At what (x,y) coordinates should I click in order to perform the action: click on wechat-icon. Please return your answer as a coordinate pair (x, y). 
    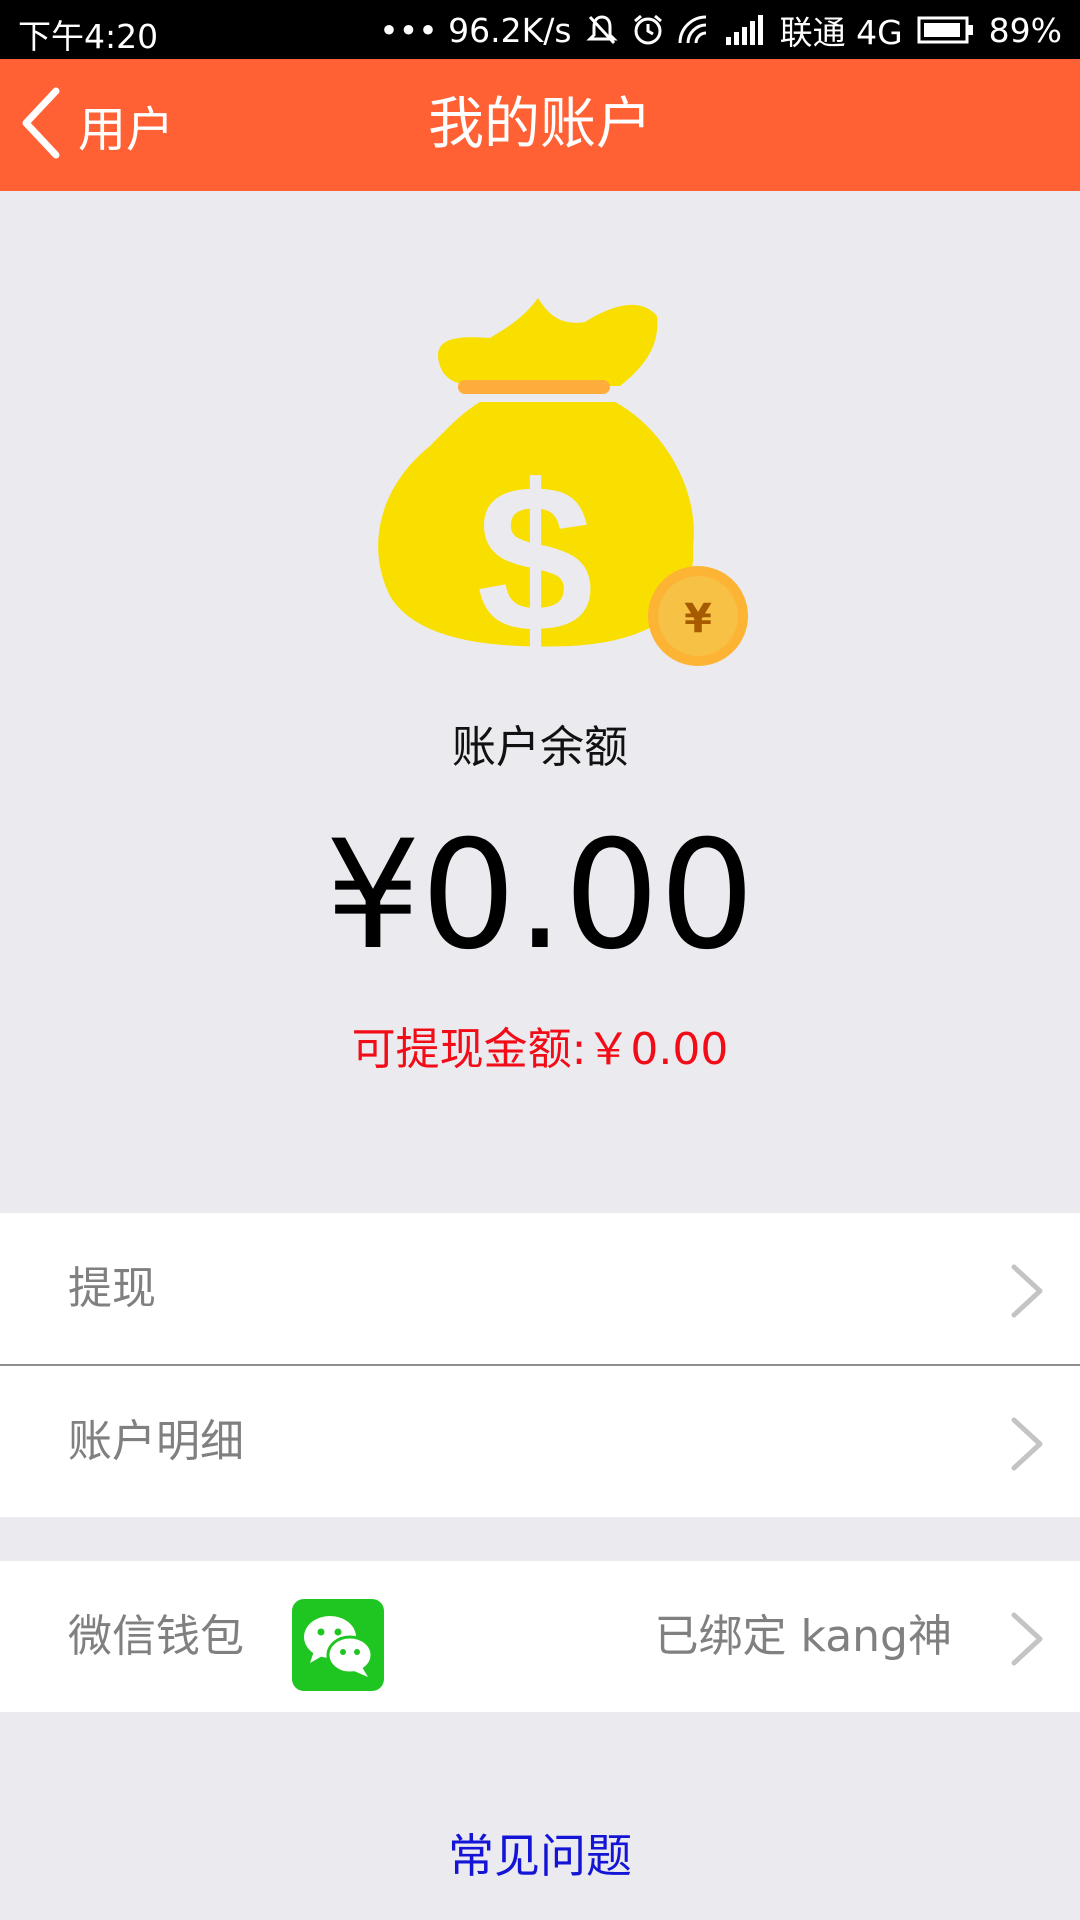
    Looking at the image, I should click on (338, 1645).